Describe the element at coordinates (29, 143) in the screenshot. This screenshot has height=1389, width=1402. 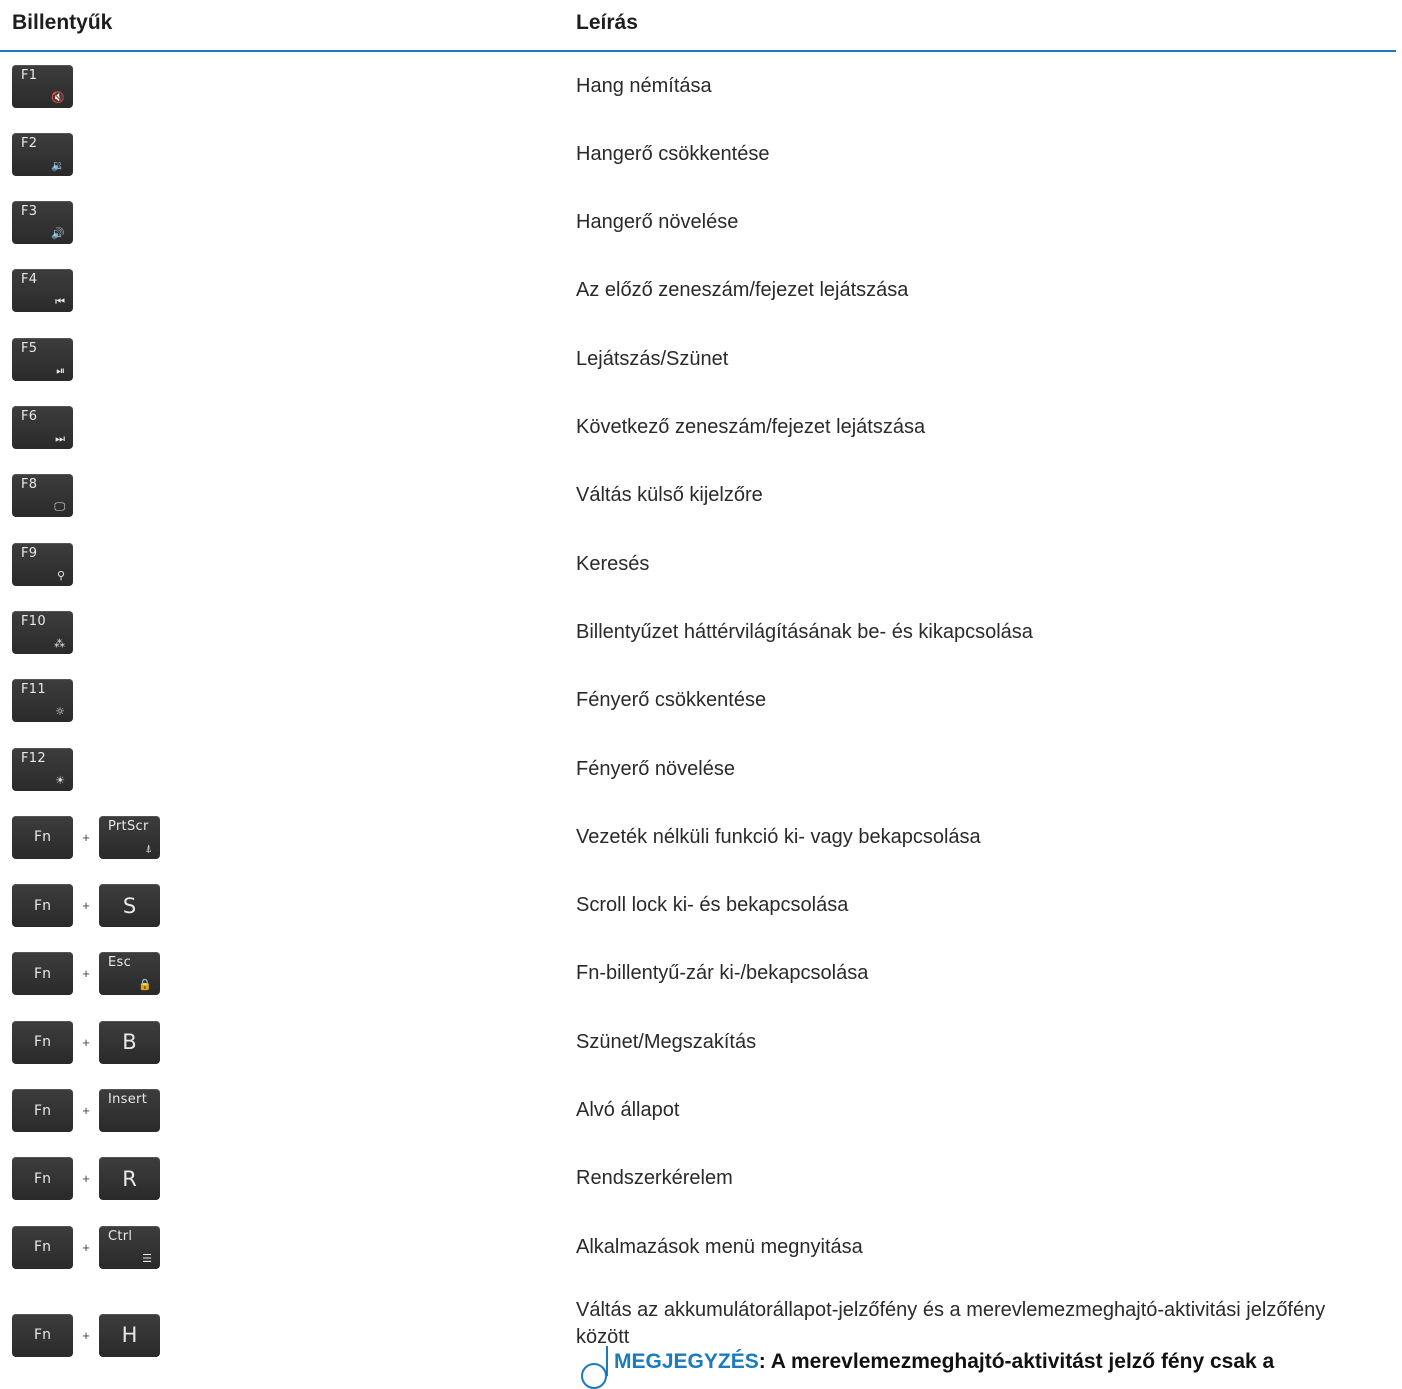
I see `key-label: F2` at that location.